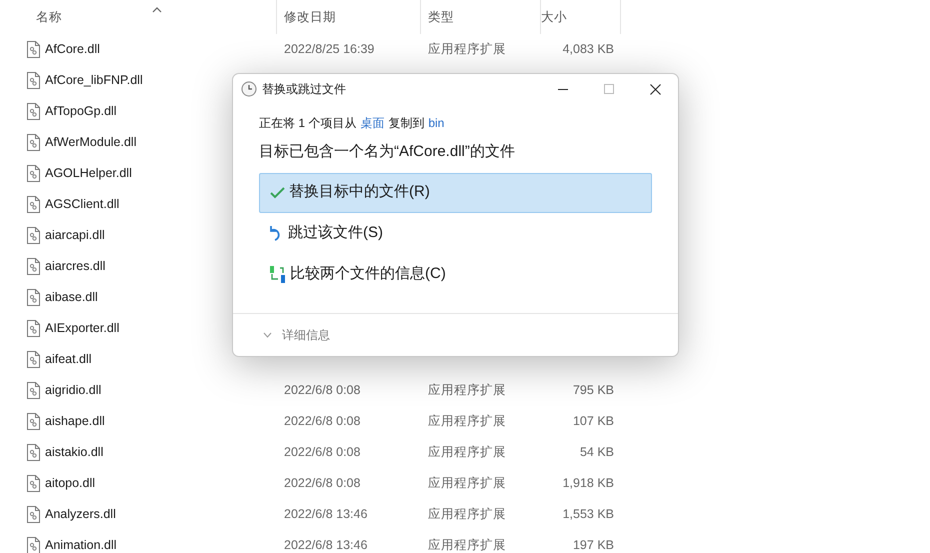 The width and height of the screenshot is (930, 553). What do you see at coordinates (609, 89) in the screenshot?
I see `maximize-icon` at bounding box center [609, 89].